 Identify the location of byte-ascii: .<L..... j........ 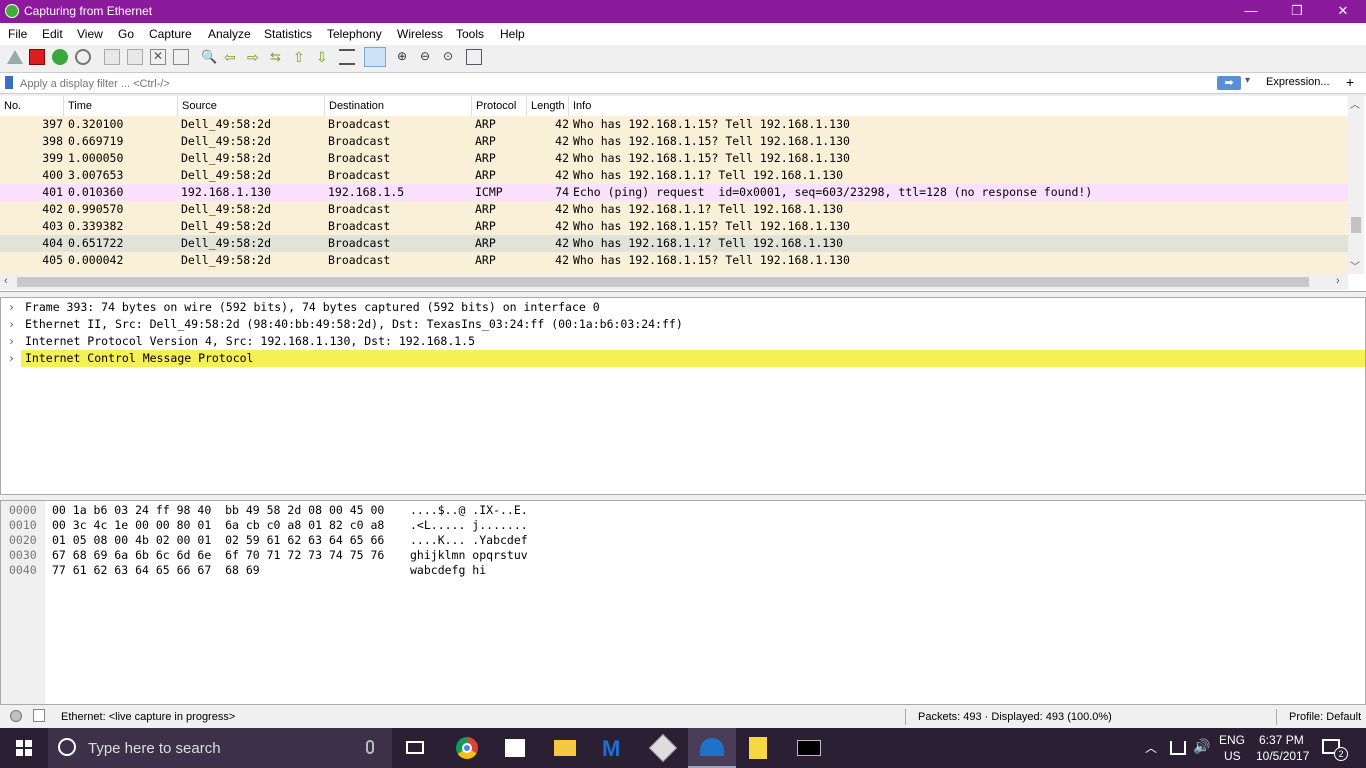
(469, 525).